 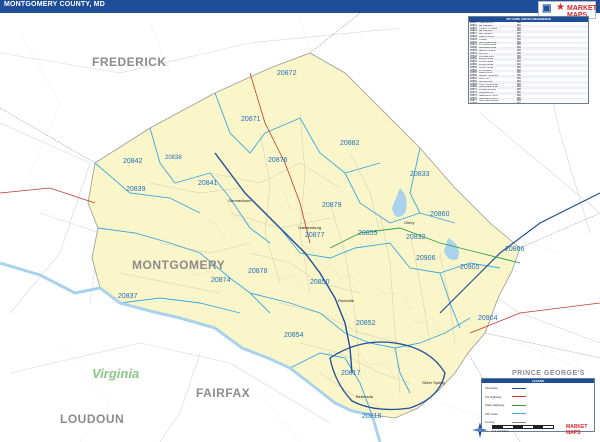 What do you see at coordinates (223, 393) in the screenshot?
I see `region-label-fairfax: FAIRFAX` at bounding box center [223, 393].